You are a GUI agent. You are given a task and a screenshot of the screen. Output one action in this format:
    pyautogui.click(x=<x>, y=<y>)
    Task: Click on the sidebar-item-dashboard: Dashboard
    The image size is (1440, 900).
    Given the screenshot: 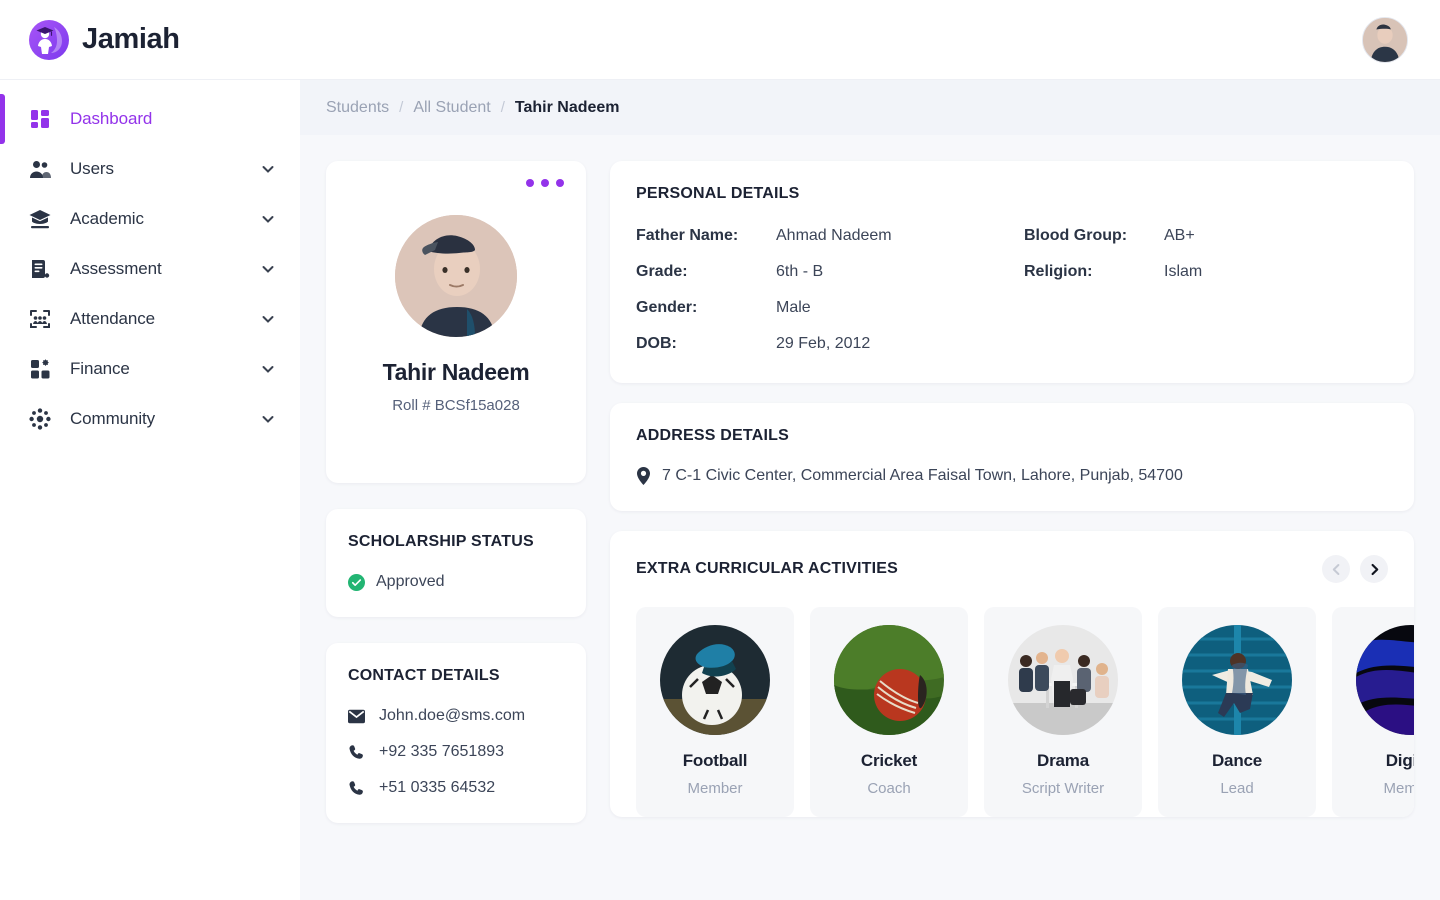 What is the action you would take?
    pyautogui.click(x=150, y=119)
    